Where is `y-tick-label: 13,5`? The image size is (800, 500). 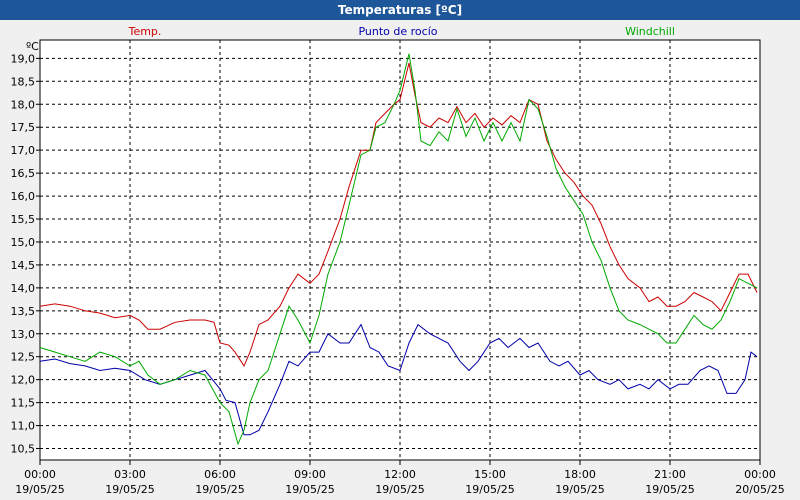
y-tick-label: 13,5 is located at coordinates (23, 311).